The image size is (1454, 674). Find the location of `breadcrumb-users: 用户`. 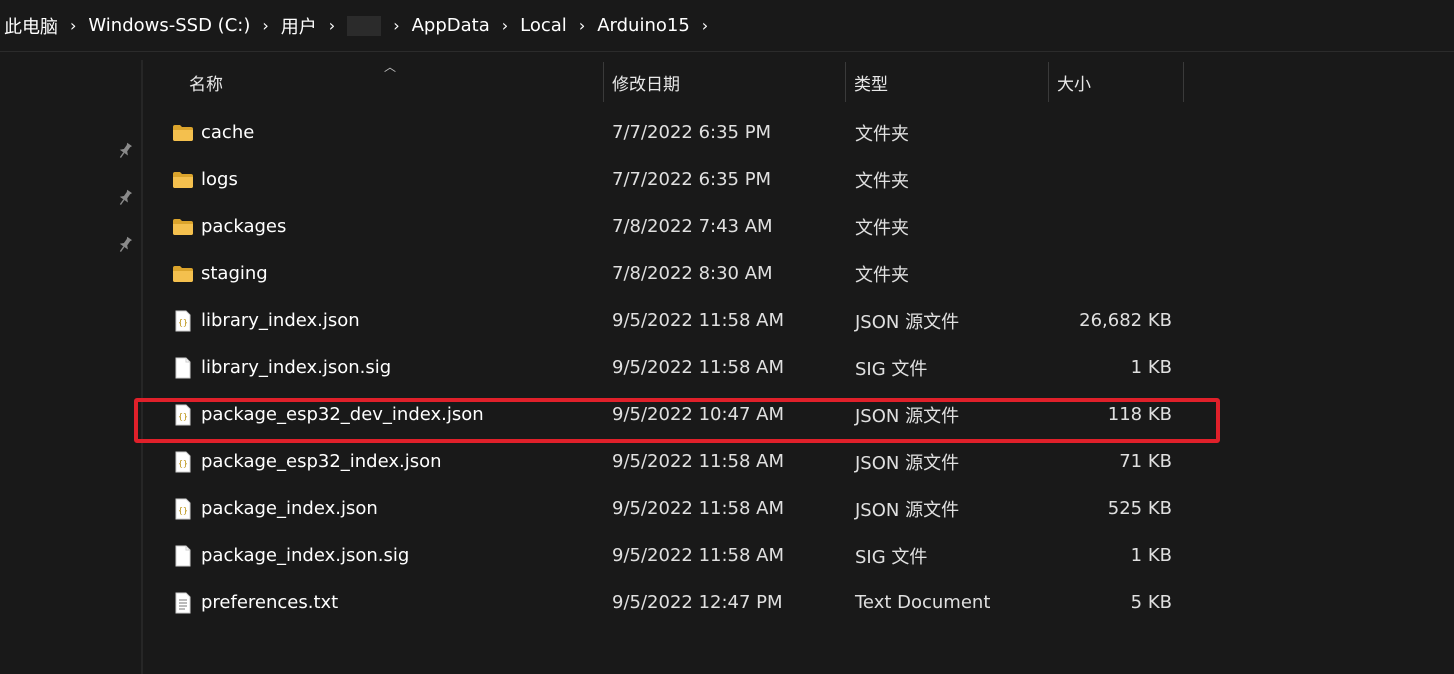

breadcrumb-users: 用户 is located at coordinates (299, 26).